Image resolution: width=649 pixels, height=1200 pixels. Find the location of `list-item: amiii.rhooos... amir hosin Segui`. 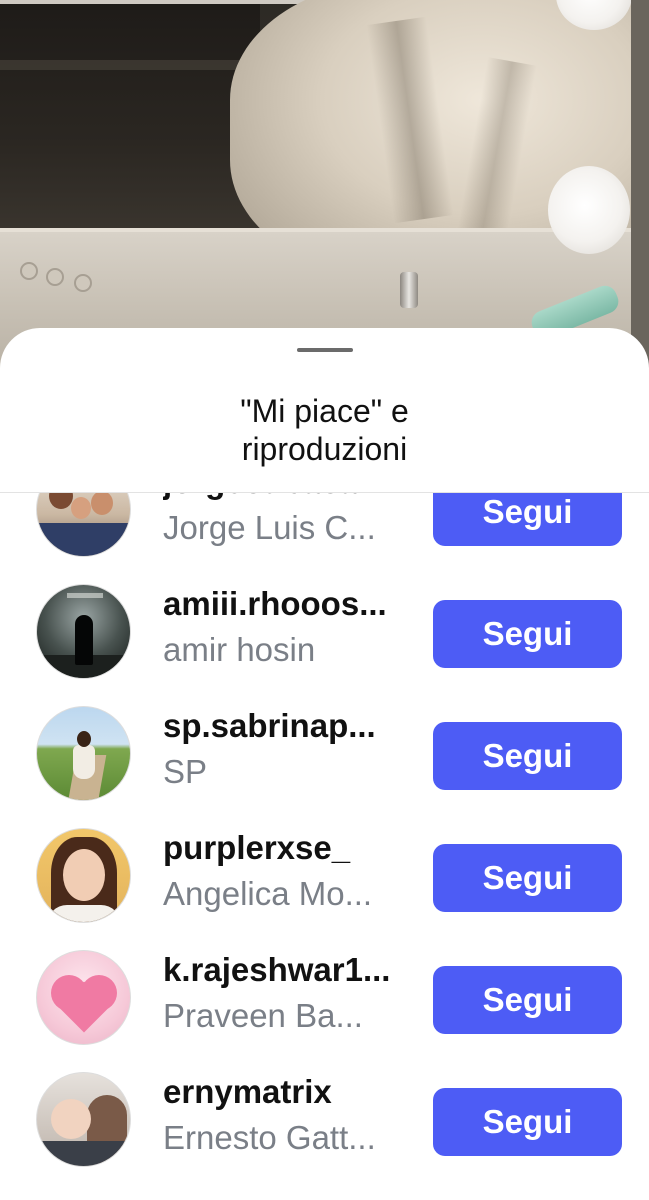

list-item: amiii.rhooos... amir hosin Segui is located at coordinates (324, 631).